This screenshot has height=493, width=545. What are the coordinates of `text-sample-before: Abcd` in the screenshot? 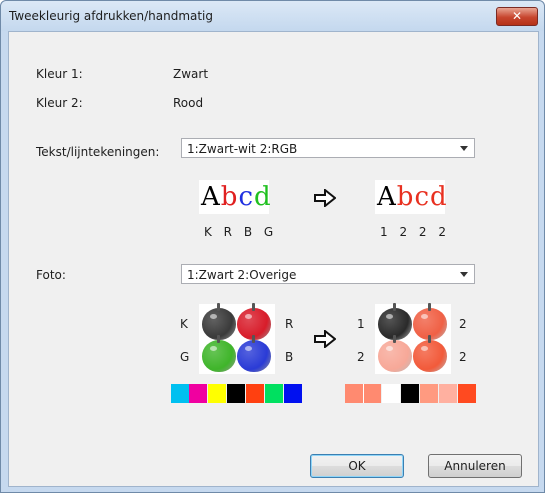 It's located at (235, 197).